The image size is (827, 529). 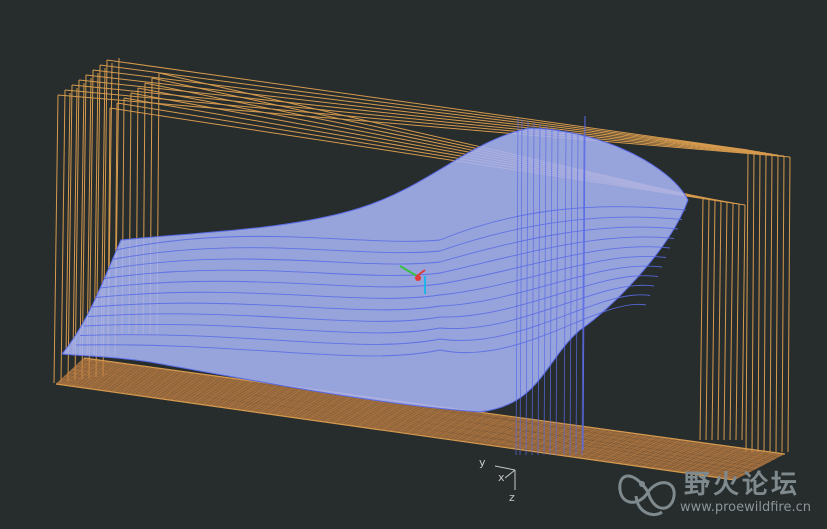 What do you see at coordinates (510, 474) in the screenshot?
I see `world-x-axis` at bounding box center [510, 474].